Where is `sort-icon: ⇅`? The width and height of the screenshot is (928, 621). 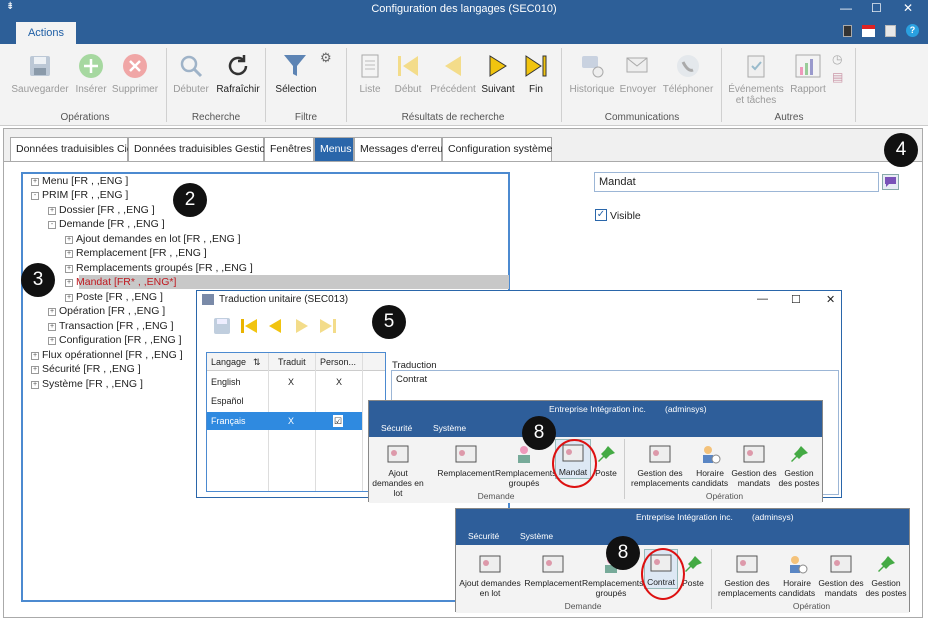 sort-icon: ⇅ is located at coordinates (257, 362).